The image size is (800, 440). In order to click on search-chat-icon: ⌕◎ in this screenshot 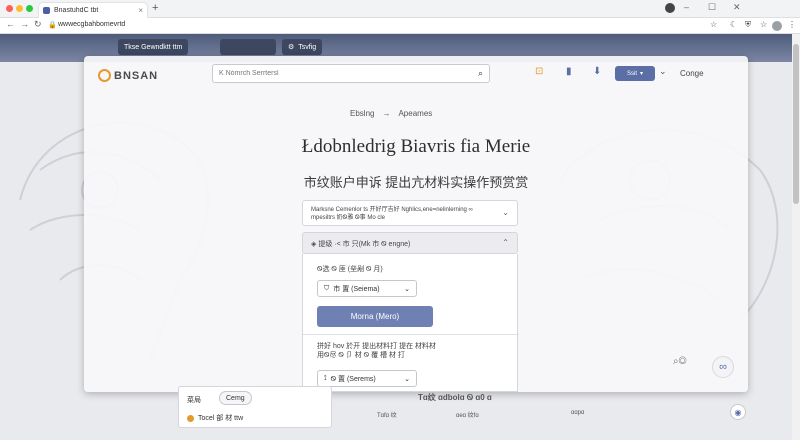, I will do `click(680, 361)`.